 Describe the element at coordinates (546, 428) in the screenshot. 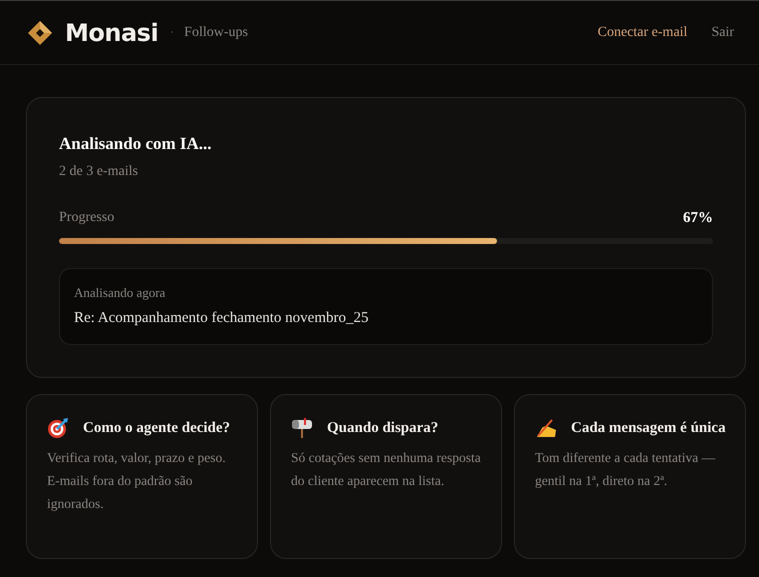

I see `writing-hand-icon` at that location.